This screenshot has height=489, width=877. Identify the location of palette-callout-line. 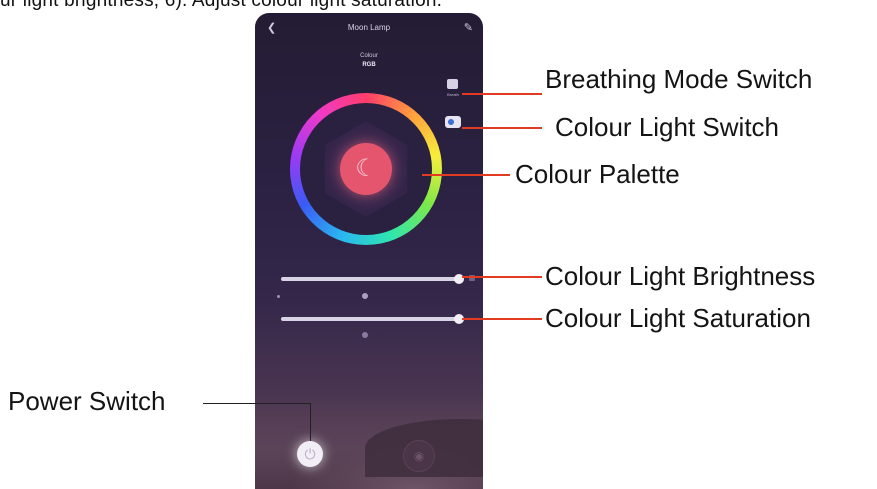
(466, 175).